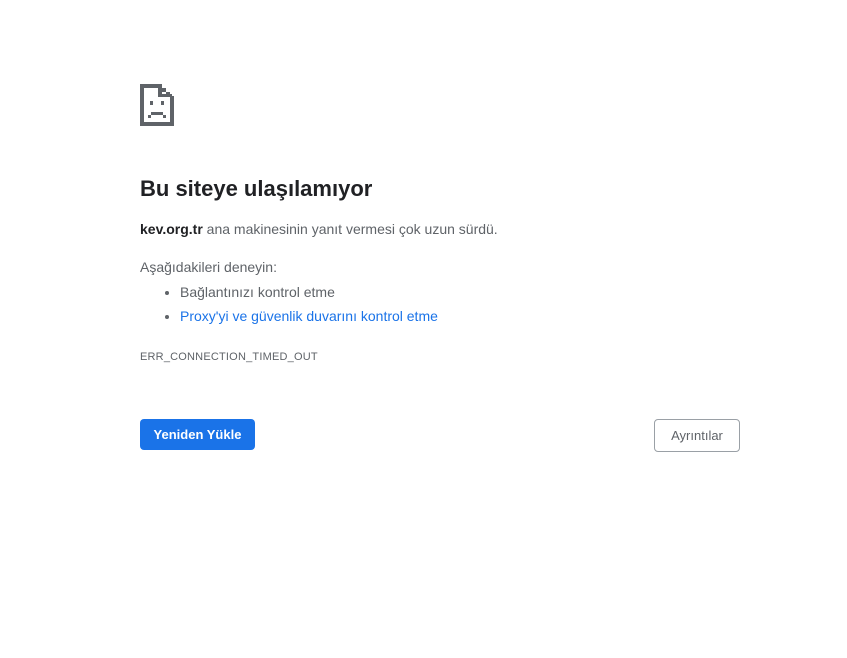 This screenshot has height=658, width=847. Describe the element at coordinates (157, 105) in the screenshot. I see `sad-page-icon` at that location.